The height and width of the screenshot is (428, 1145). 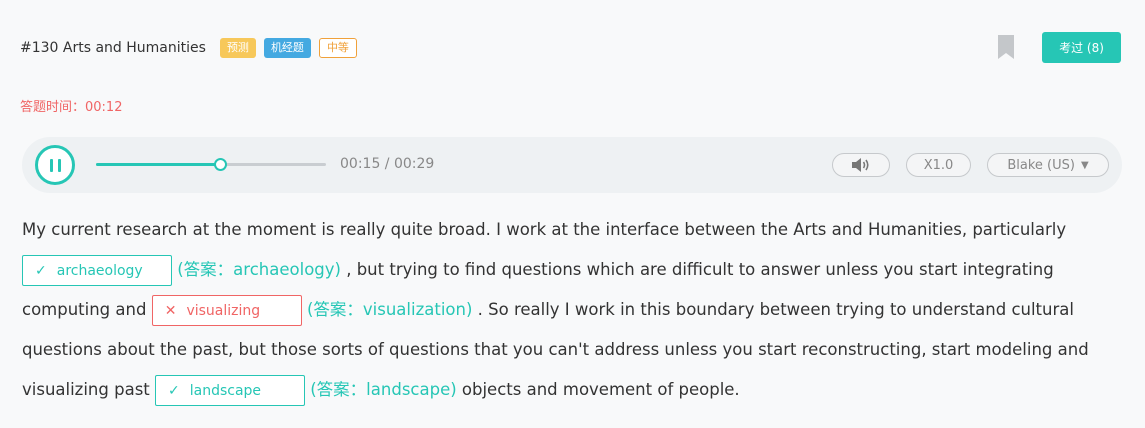 What do you see at coordinates (1041, 165) in the screenshot?
I see `voice-label: Blake (US)` at bounding box center [1041, 165].